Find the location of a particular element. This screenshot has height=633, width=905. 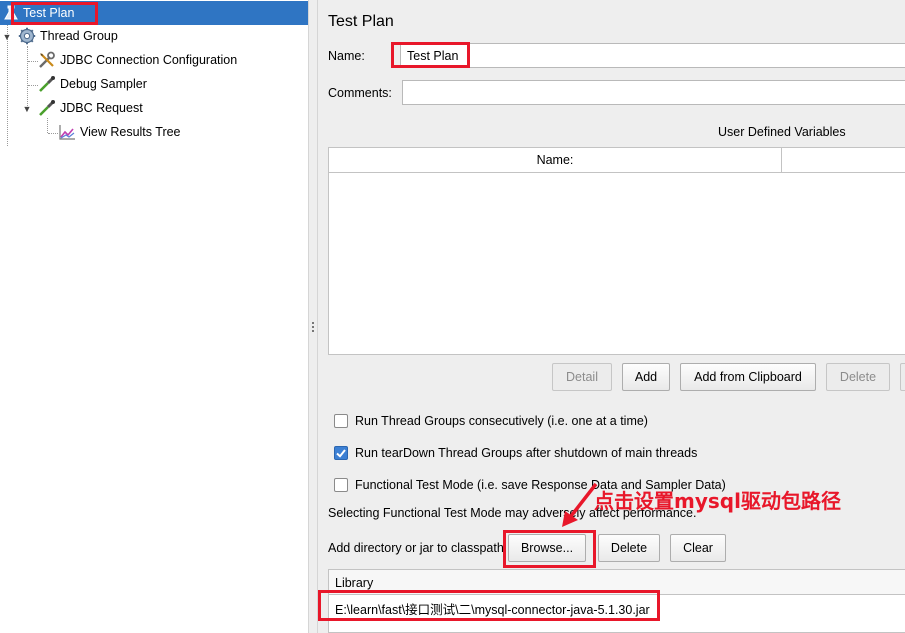

detail-button: Detail is located at coordinates (582, 377).